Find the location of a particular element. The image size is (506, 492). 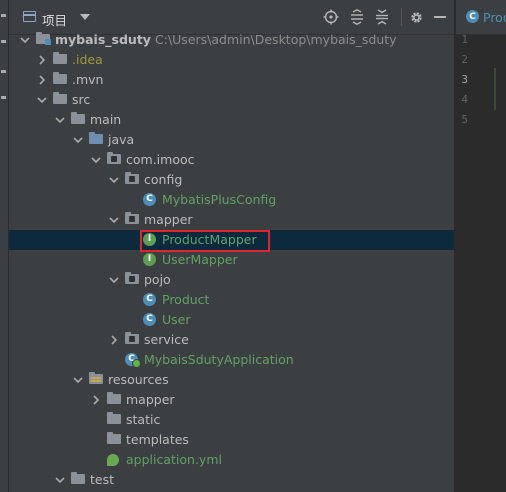

editor-pane: C Prod 1 2 3 4 5 is located at coordinates (481, 246).